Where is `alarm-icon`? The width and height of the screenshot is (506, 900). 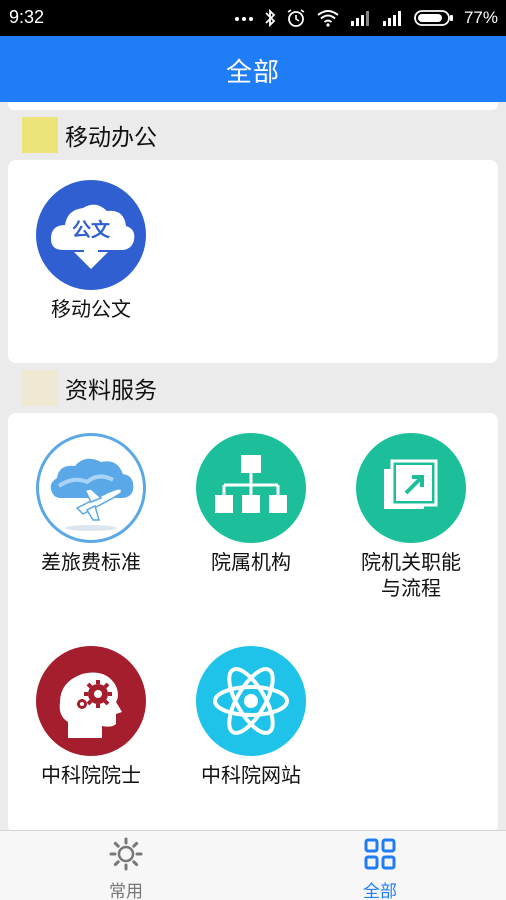 alarm-icon is located at coordinates (296, 18).